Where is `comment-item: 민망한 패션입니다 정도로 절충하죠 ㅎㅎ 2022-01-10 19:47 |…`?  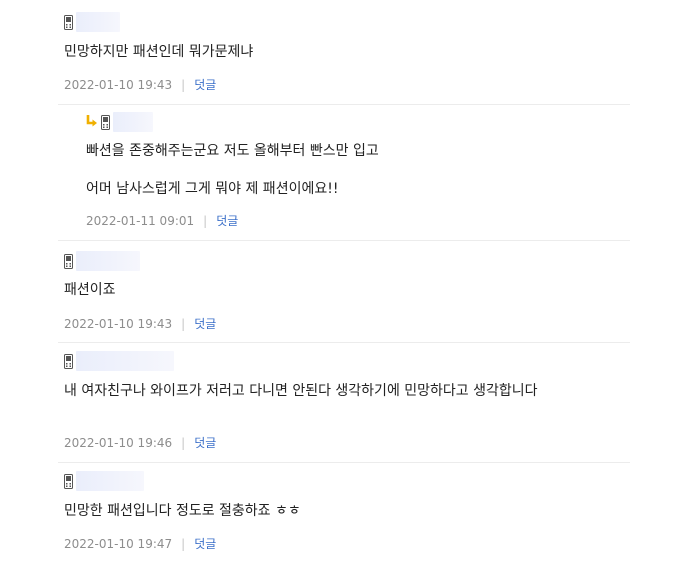 comment-item: 민망한 패션입니다 정도로 절충하죠 ㅎㅎ 2022-01-10 19:47 |… is located at coordinates (344, 514).